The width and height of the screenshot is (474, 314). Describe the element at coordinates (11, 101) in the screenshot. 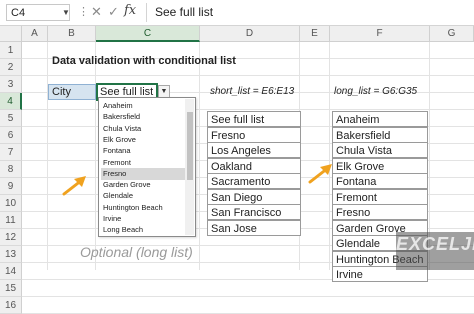

I see `row-header-4: 4` at that location.